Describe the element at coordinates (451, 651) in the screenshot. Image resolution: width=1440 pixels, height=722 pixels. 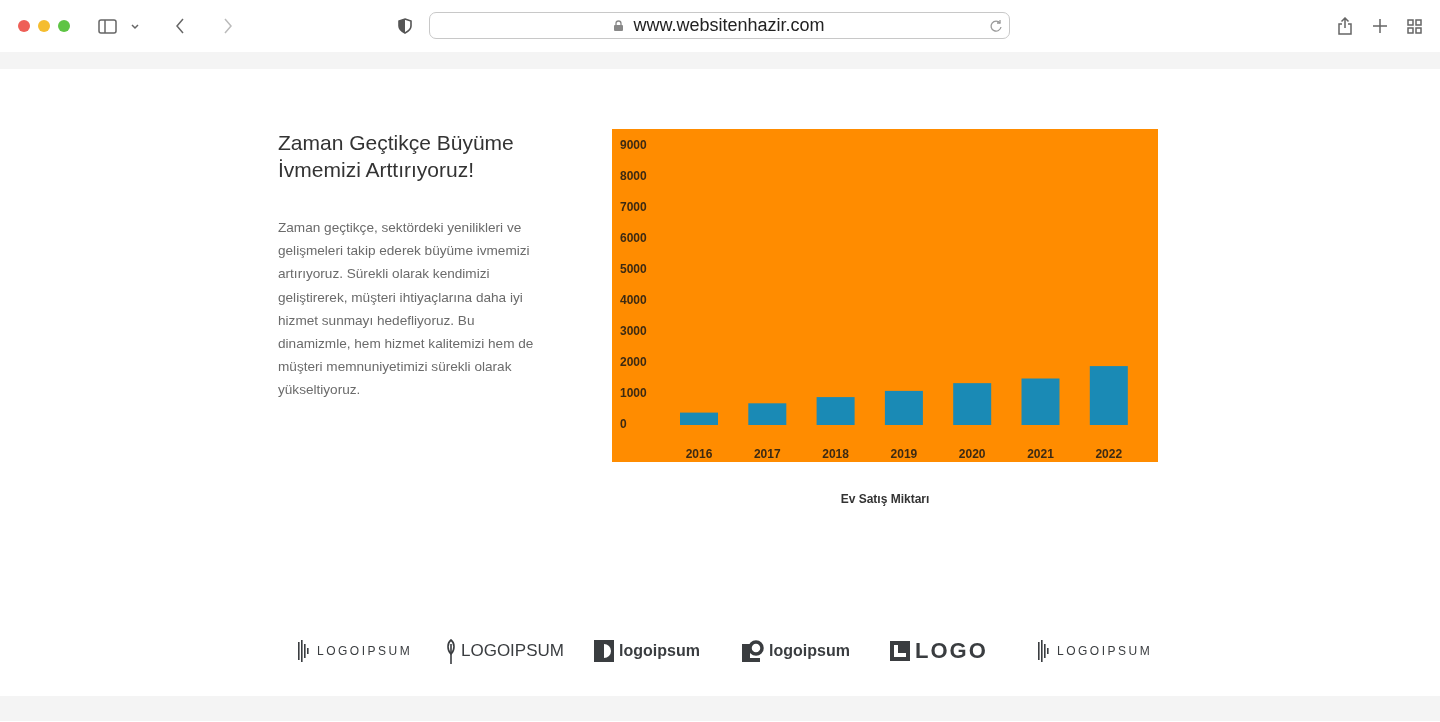
I see `wheat-icon` at that location.